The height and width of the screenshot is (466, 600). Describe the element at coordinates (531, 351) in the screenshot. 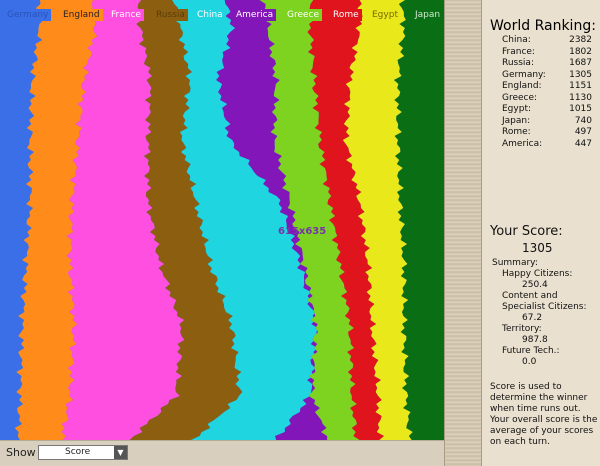

I see `summary-item-label: Future Tech.:` at that location.